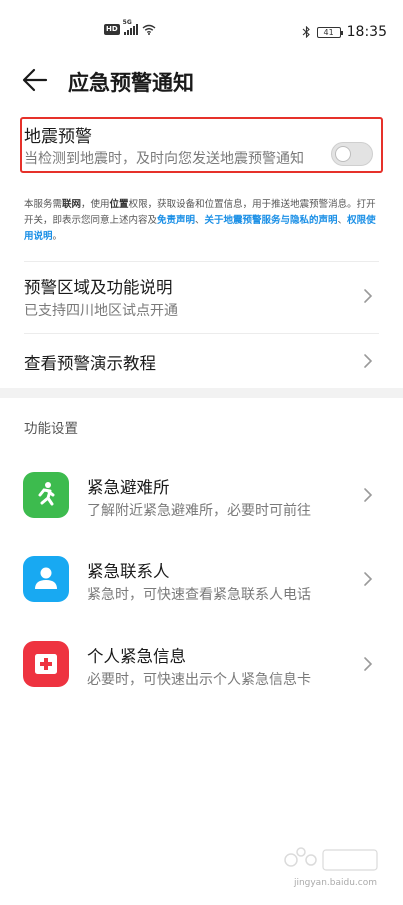  What do you see at coordinates (128, 571) in the screenshot?
I see `emergency-contact-title: 紧急联系人` at bounding box center [128, 571].